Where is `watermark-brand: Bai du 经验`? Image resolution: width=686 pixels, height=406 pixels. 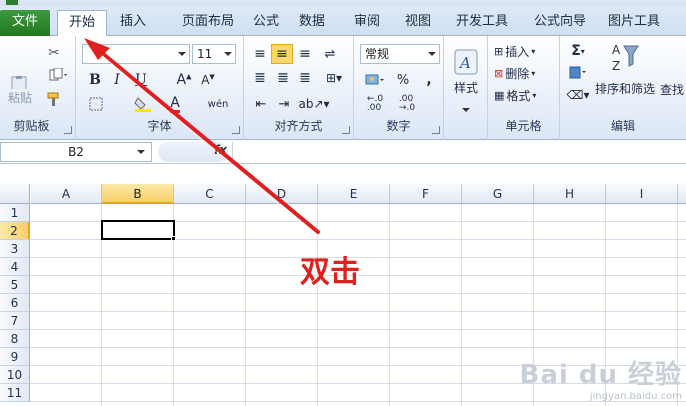
watermark-brand: Bai du 经验 is located at coordinates (600, 375).